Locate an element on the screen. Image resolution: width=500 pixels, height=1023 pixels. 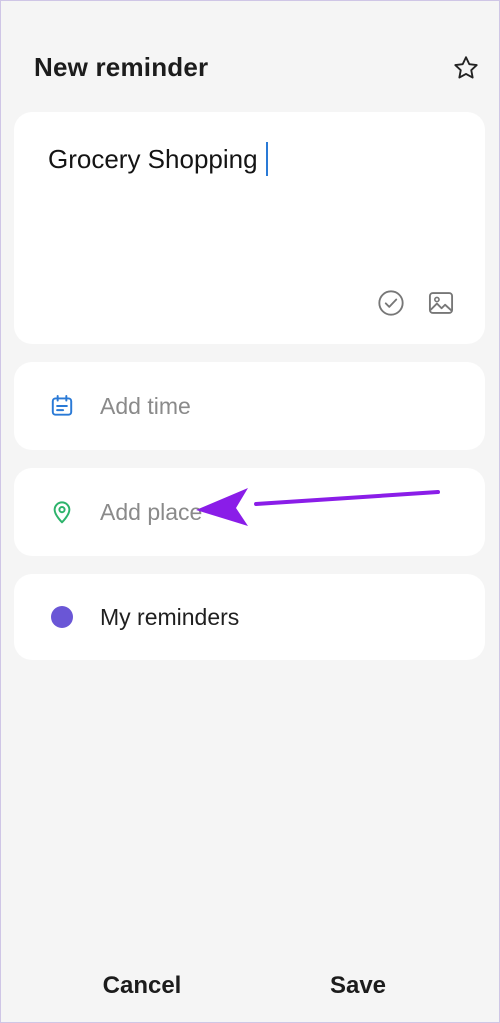
reminder-title-input: Grocery Shopping is located at coordinates (158, 159).